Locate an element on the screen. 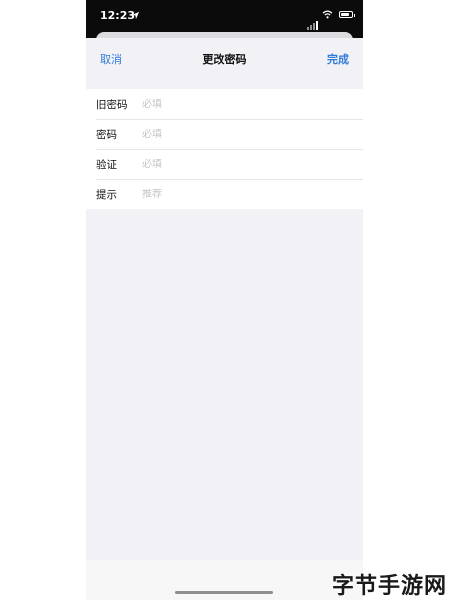 This screenshot has width=449, height=600. done-button: 完成 is located at coordinates (338, 59).